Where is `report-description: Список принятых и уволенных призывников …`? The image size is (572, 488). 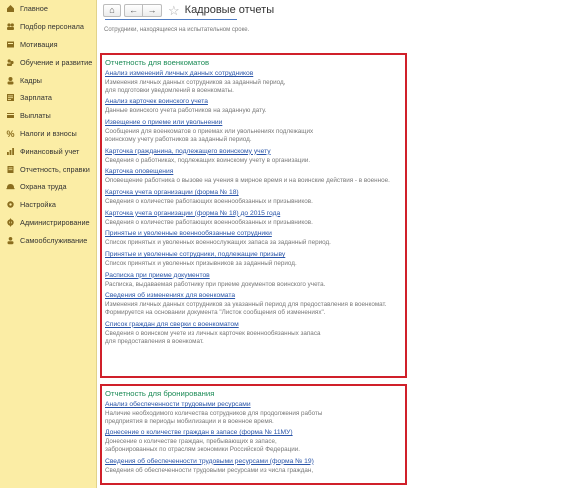 report-description: Список принятых и уволенных призывников … is located at coordinates (201, 264).